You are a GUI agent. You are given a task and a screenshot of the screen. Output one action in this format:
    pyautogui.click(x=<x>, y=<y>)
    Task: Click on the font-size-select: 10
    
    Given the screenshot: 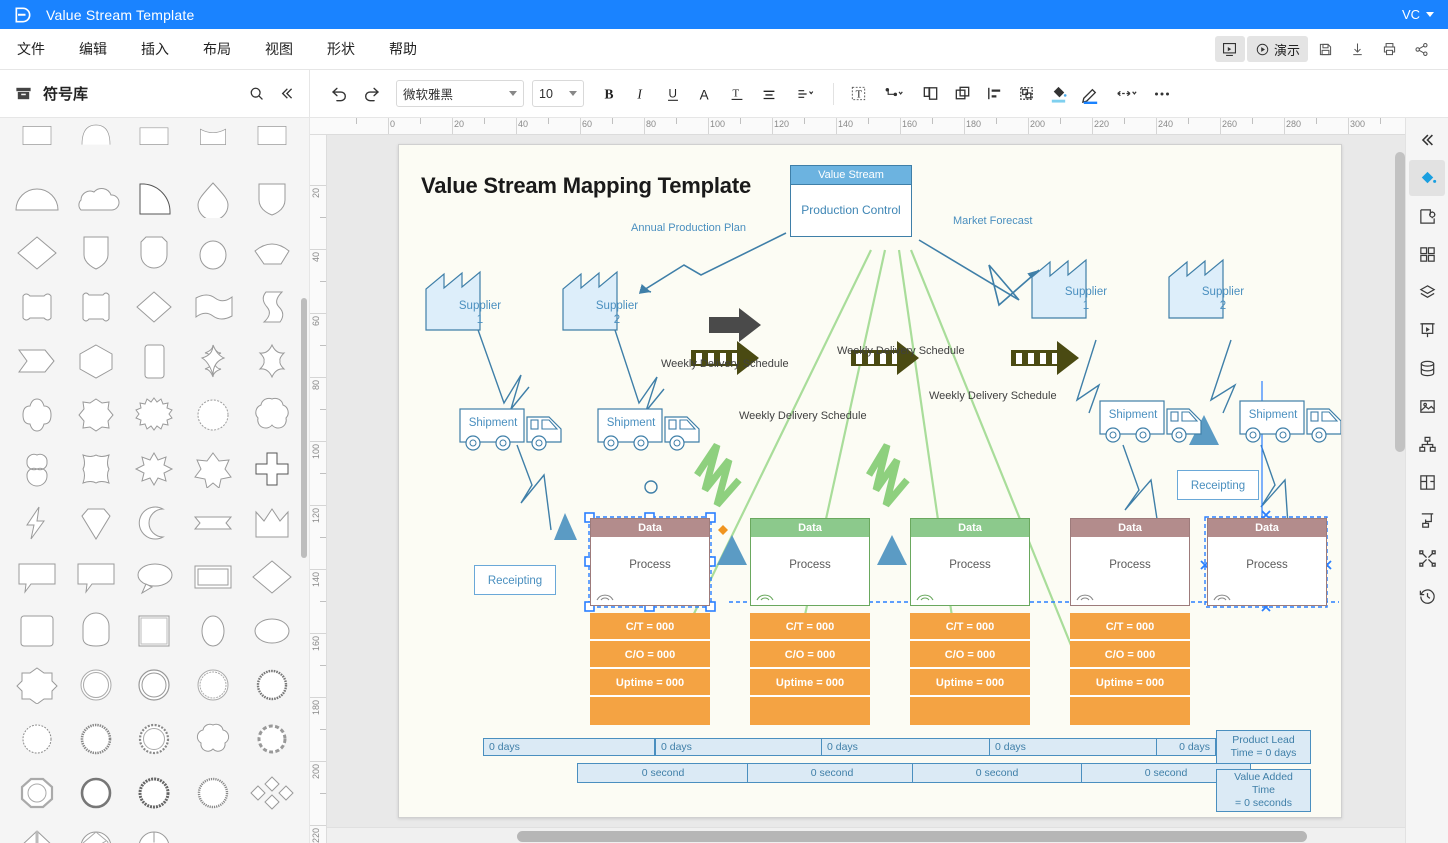 What is the action you would take?
    pyautogui.click(x=558, y=93)
    